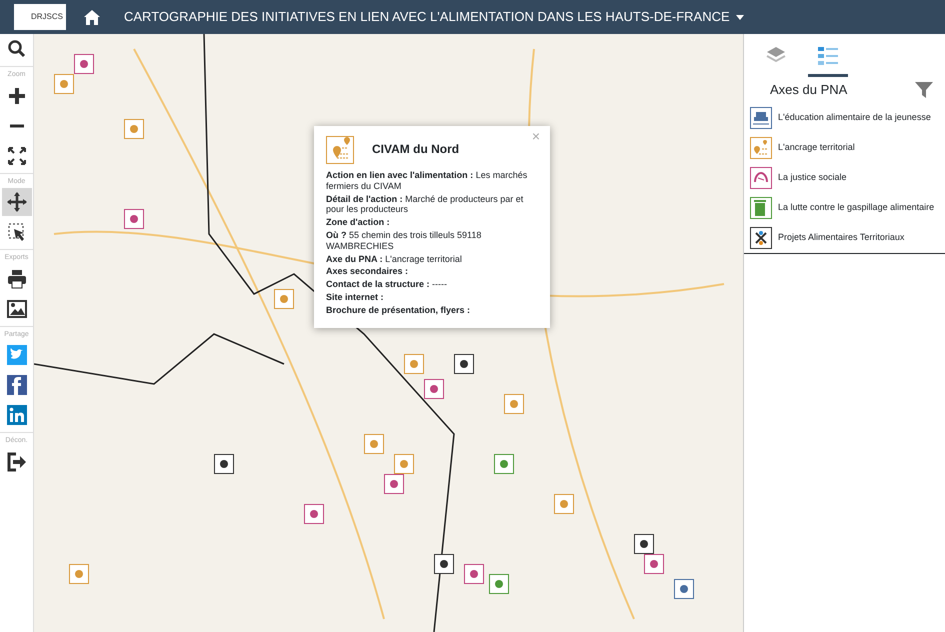  I want to click on panel-heading: Axes du PNA, so click(809, 90).